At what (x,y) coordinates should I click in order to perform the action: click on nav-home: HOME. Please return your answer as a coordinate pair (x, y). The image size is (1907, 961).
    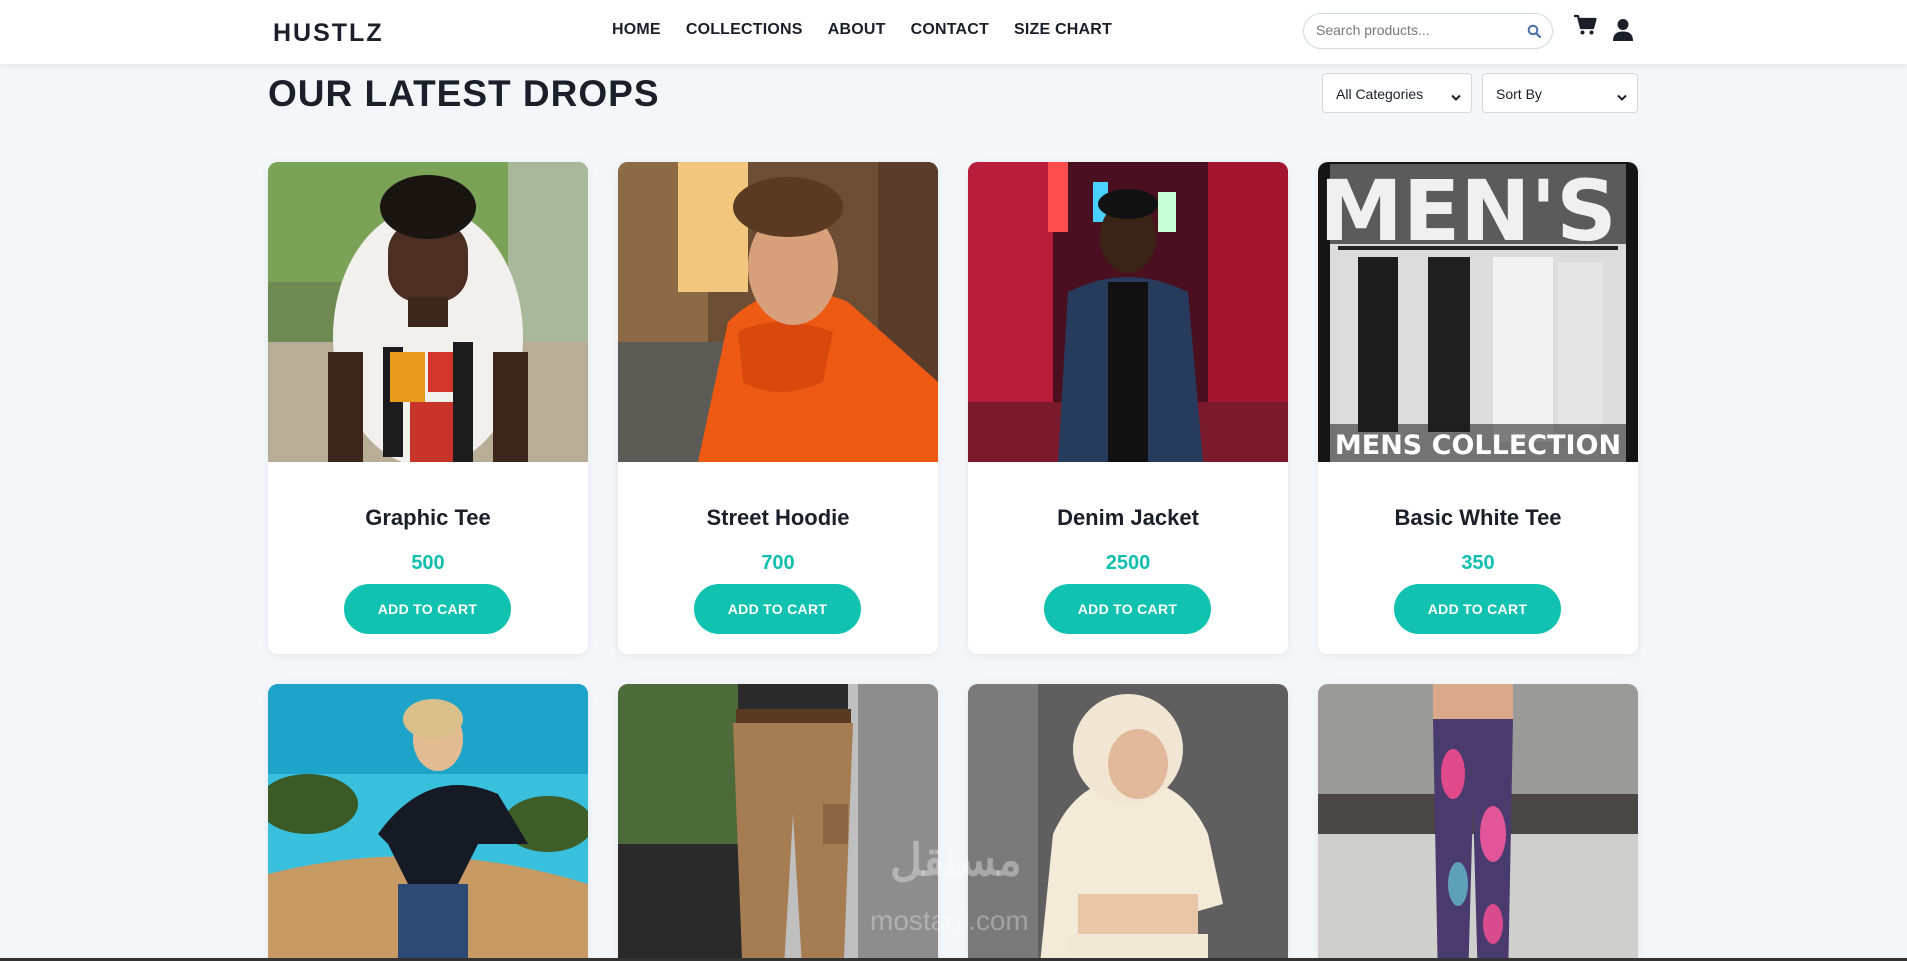
    Looking at the image, I should click on (636, 30).